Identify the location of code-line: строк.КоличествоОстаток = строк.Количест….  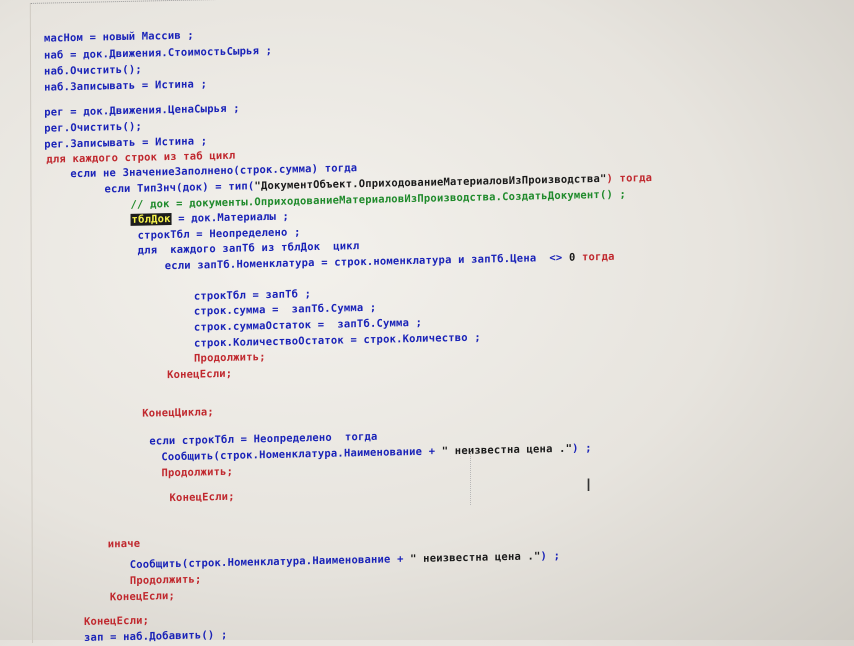
(337, 340).